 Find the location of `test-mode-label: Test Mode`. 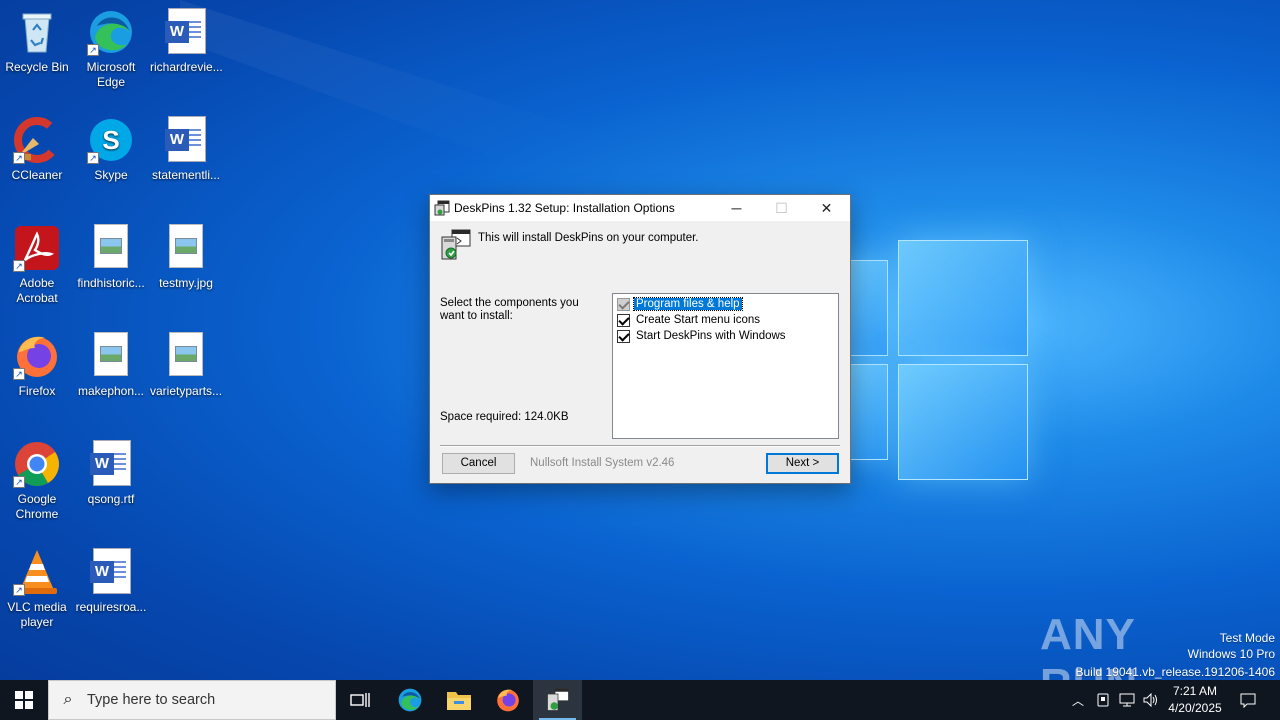

test-mode-label: Test Mode is located at coordinates (1247, 638).